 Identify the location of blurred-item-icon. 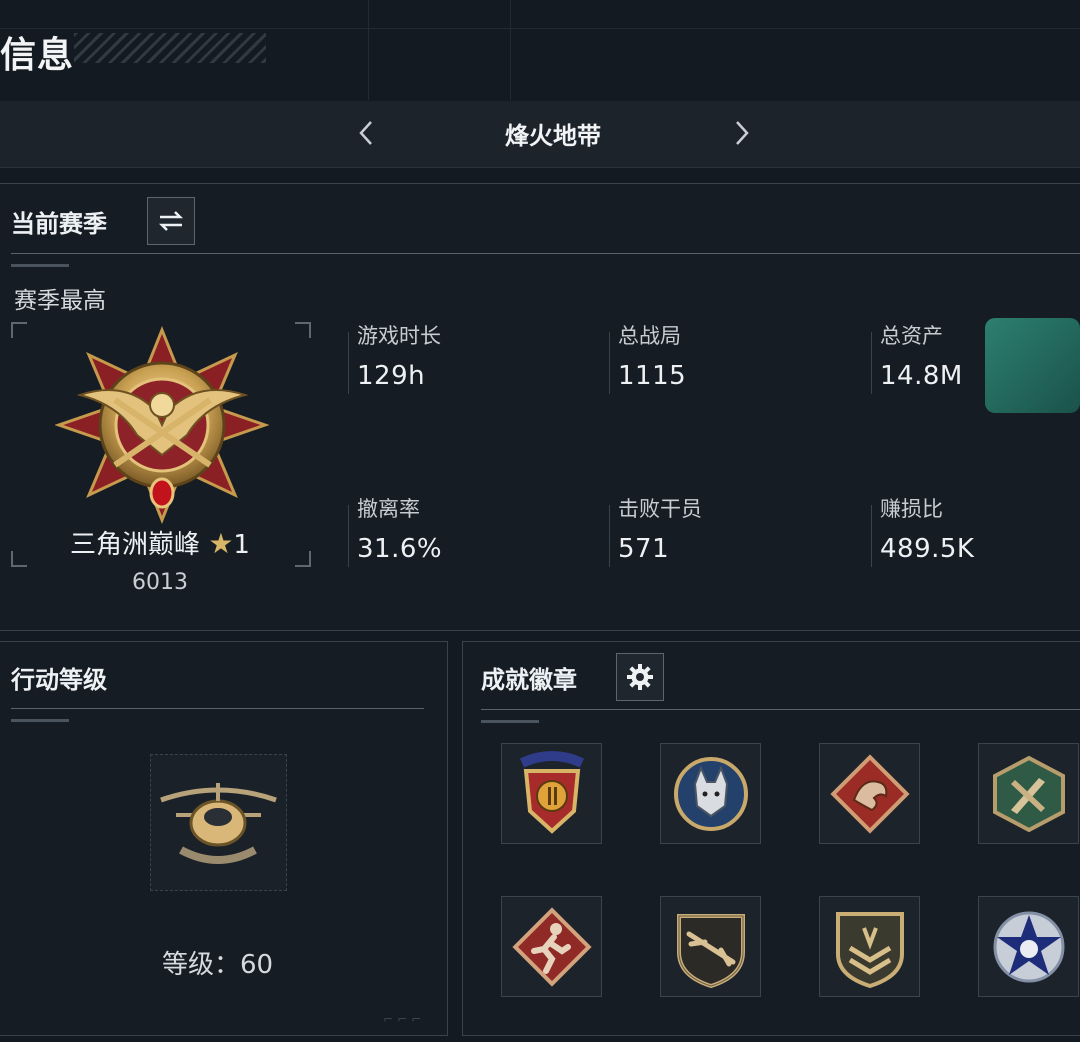
(1032, 365).